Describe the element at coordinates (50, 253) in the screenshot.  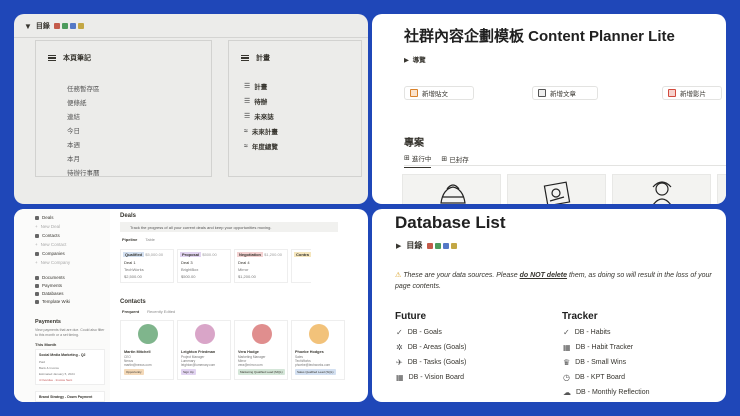
I see `sidebar-item-companies: Companies` at that location.